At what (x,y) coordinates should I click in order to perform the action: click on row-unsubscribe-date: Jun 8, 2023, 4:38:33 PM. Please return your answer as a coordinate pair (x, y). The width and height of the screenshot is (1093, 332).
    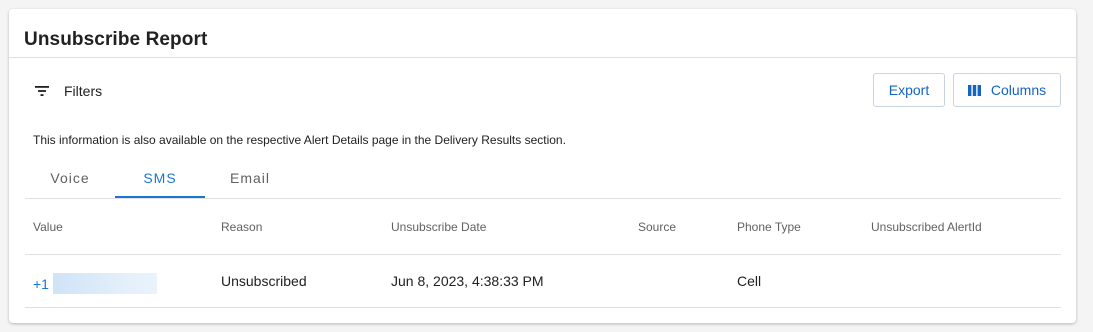
    Looking at the image, I should click on (467, 281).